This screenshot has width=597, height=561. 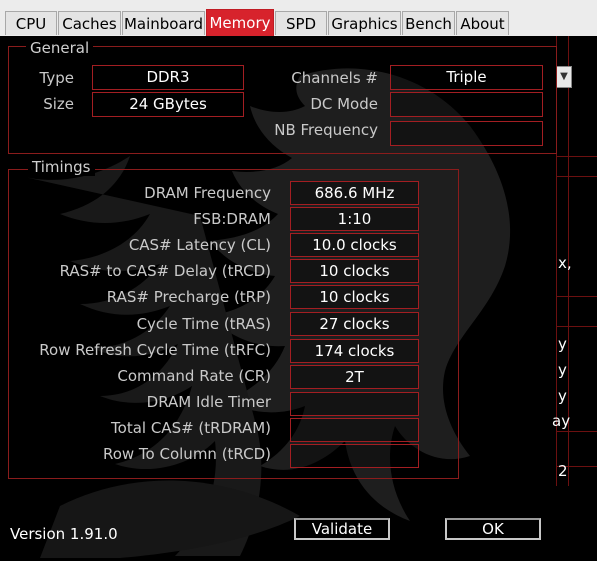 I want to click on cycle-time-value: 27 clocks, so click(x=354, y=324).